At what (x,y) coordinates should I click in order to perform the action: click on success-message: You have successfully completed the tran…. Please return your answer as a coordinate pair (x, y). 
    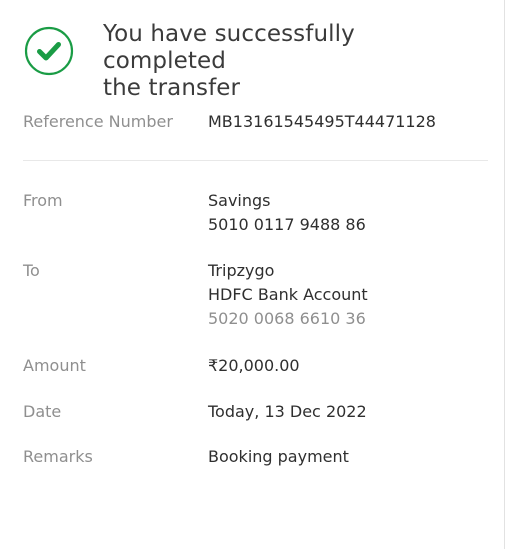
    Looking at the image, I should click on (293, 61).